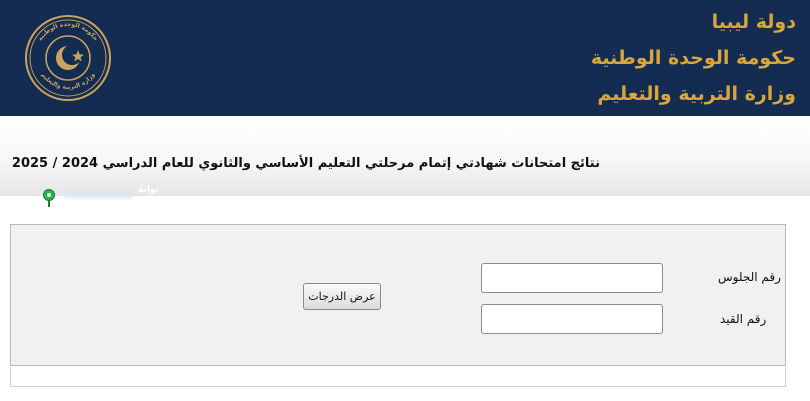 The height and width of the screenshot is (401, 810). Describe the element at coordinates (148, 190) in the screenshot. I see `portal-label: بوابة` at that location.